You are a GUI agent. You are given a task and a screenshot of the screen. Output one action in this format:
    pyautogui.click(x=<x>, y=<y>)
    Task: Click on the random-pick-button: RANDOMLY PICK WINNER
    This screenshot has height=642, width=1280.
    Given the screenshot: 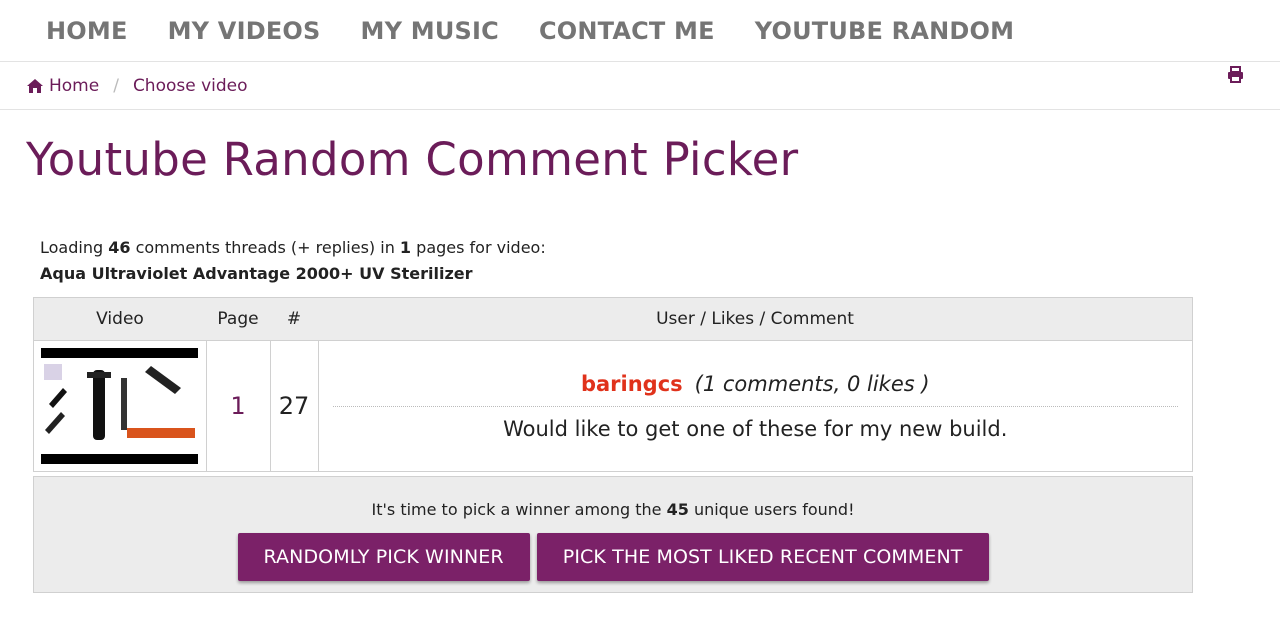 What is the action you would take?
    pyautogui.click(x=383, y=557)
    